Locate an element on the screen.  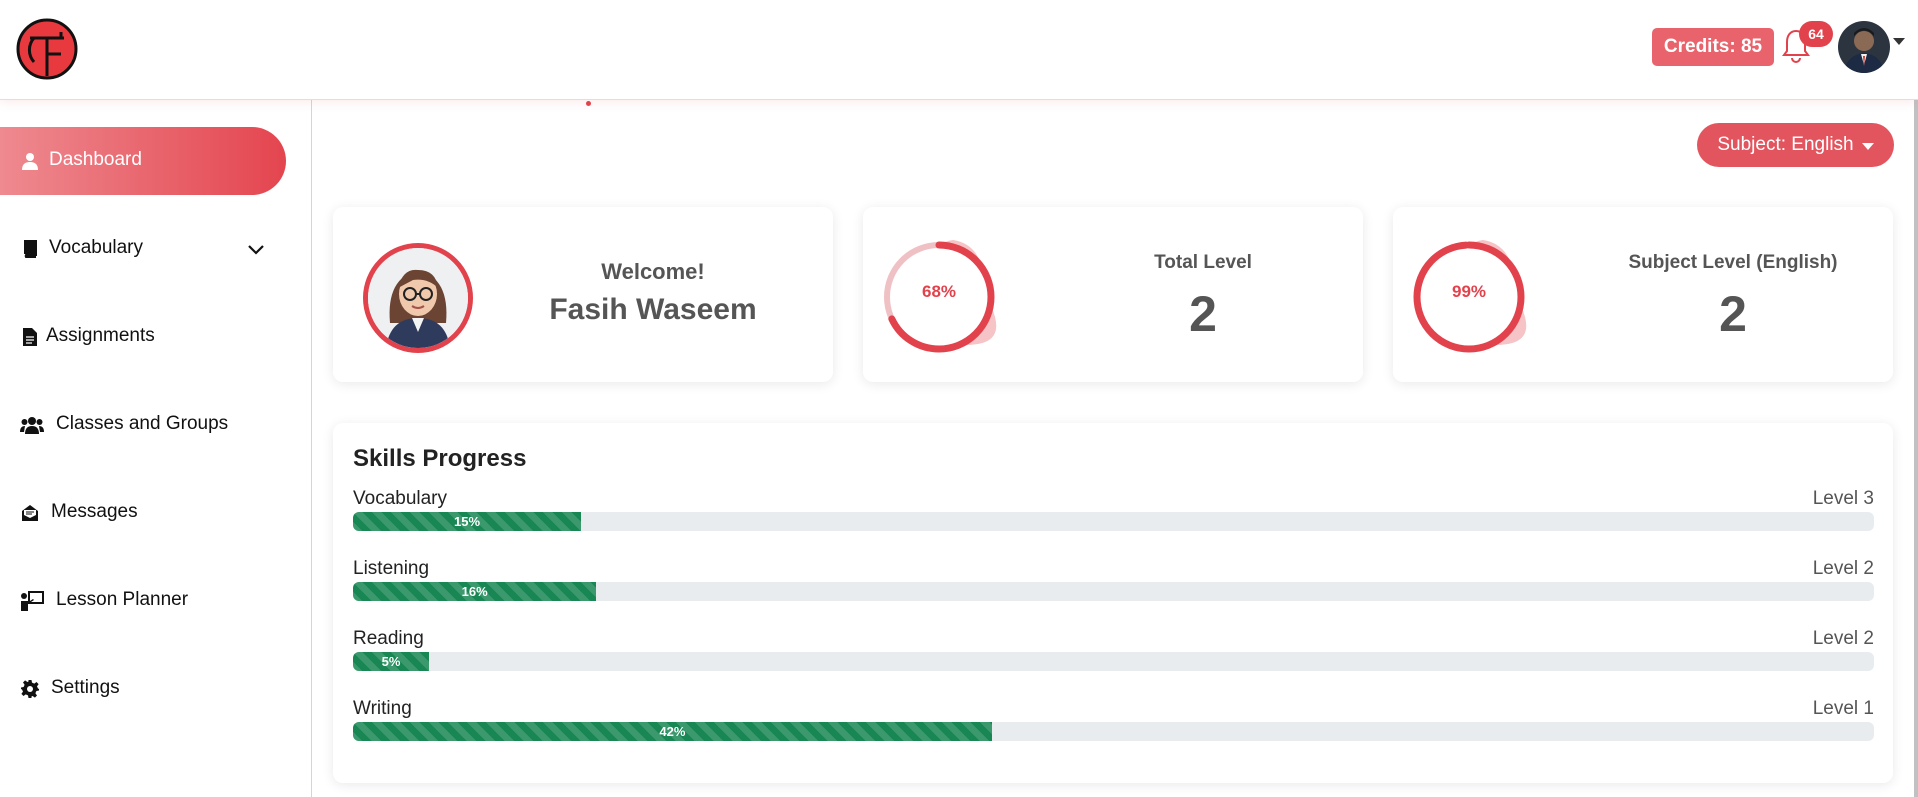
subject-level-percent: 99% is located at coordinates (1469, 291).